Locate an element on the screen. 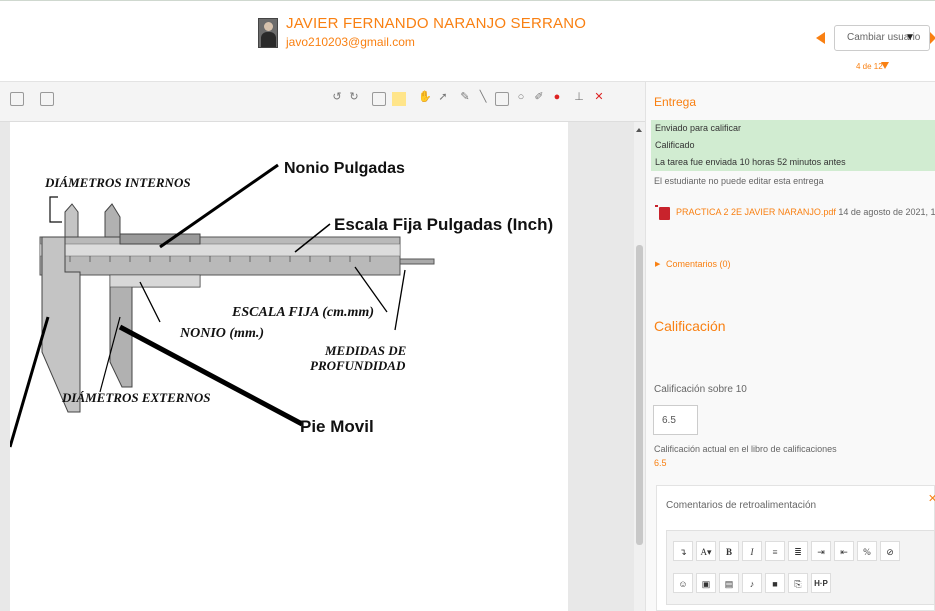 The width and height of the screenshot is (935, 611). scrollbar-thumb is located at coordinates (639, 395).